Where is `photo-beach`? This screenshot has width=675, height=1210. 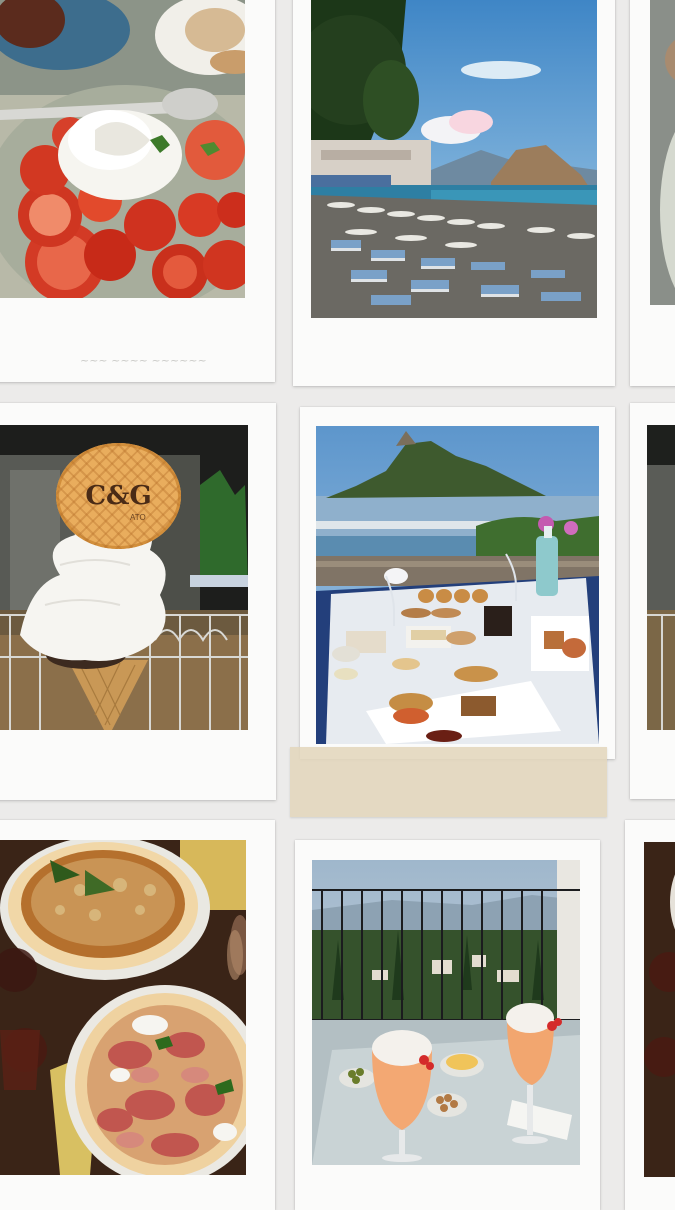
photo-beach is located at coordinates (454, 159).